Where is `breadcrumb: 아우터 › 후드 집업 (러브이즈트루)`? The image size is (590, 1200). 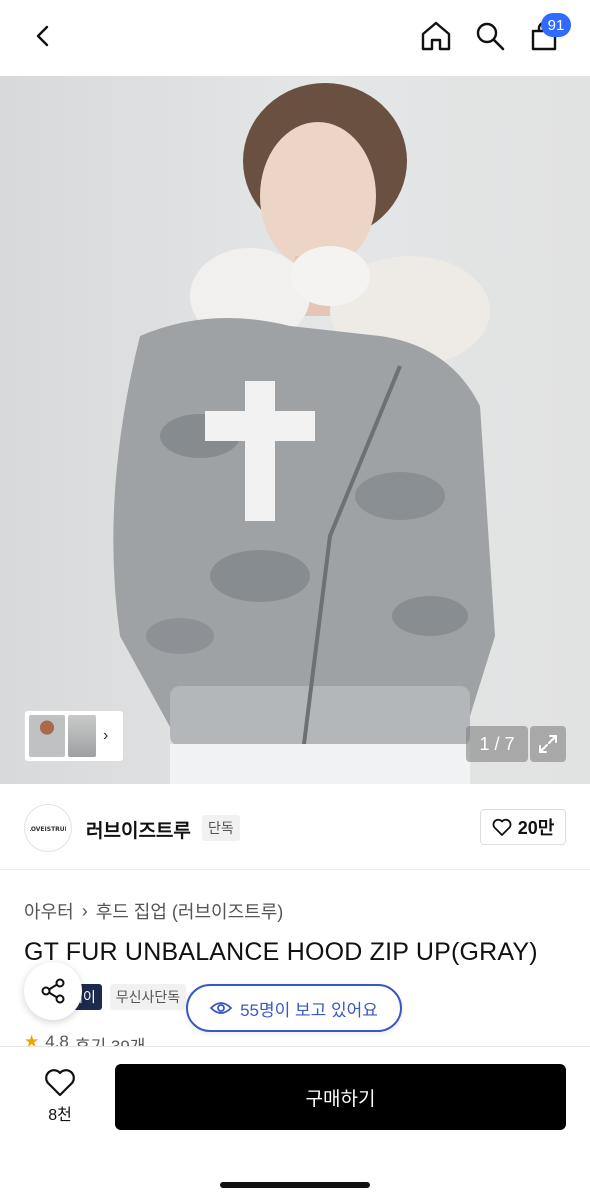
breadcrumb: 아우터 › 후드 집업 (러브이즈트루) is located at coordinates (153, 911).